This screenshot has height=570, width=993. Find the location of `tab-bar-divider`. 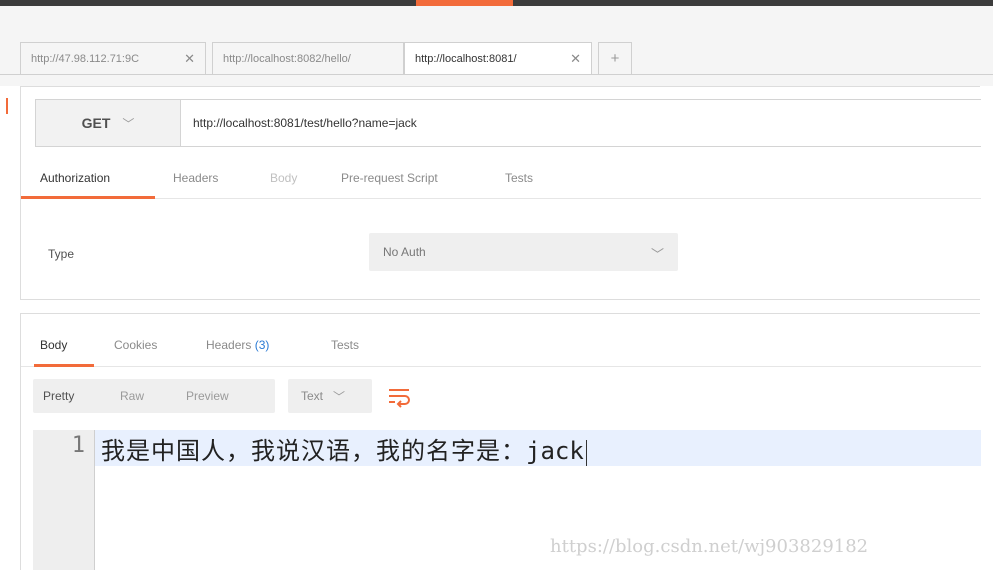

tab-bar-divider is located at coordinates (496, 74).